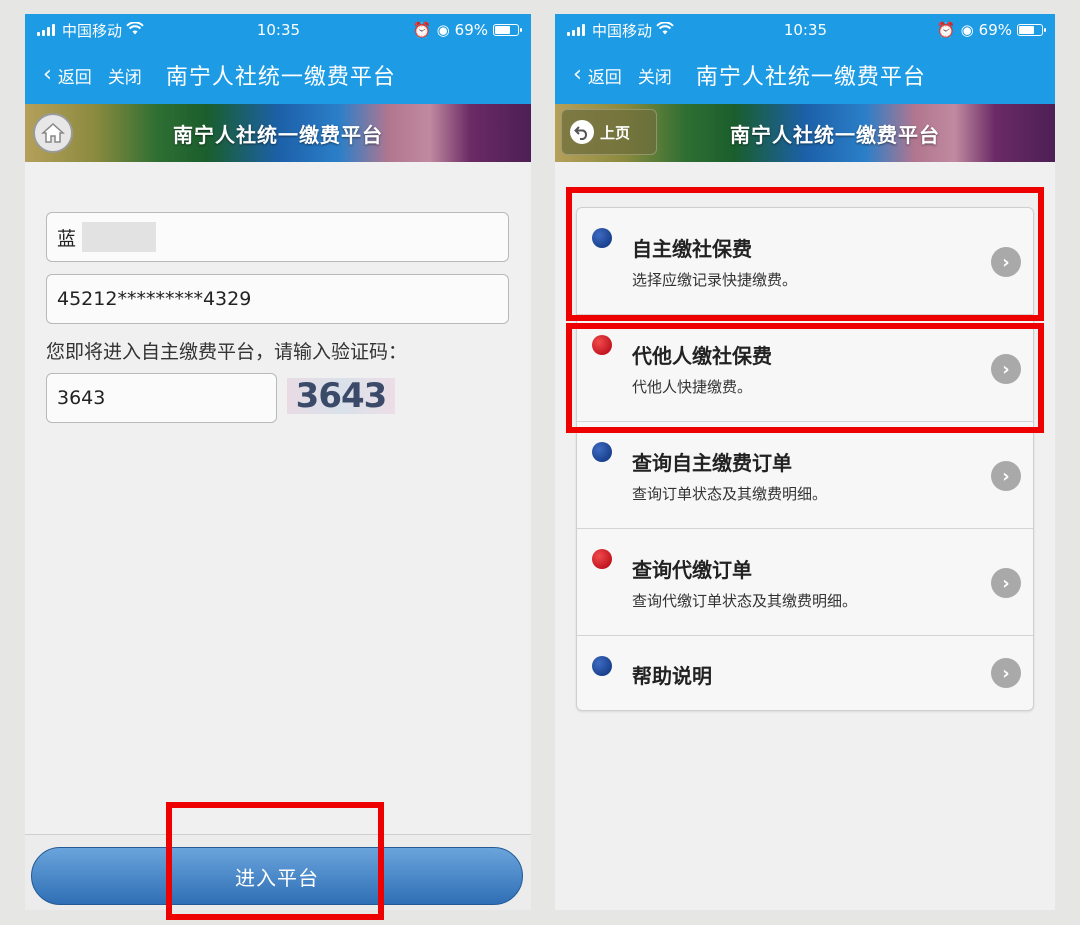 This screenshot has height=925, width=1080. Describe the element at coordinates (227, 352) in the screenshot. I see `captcha-prompt: 您即将进入自主缴费平台，请输入验证码：` at that location.